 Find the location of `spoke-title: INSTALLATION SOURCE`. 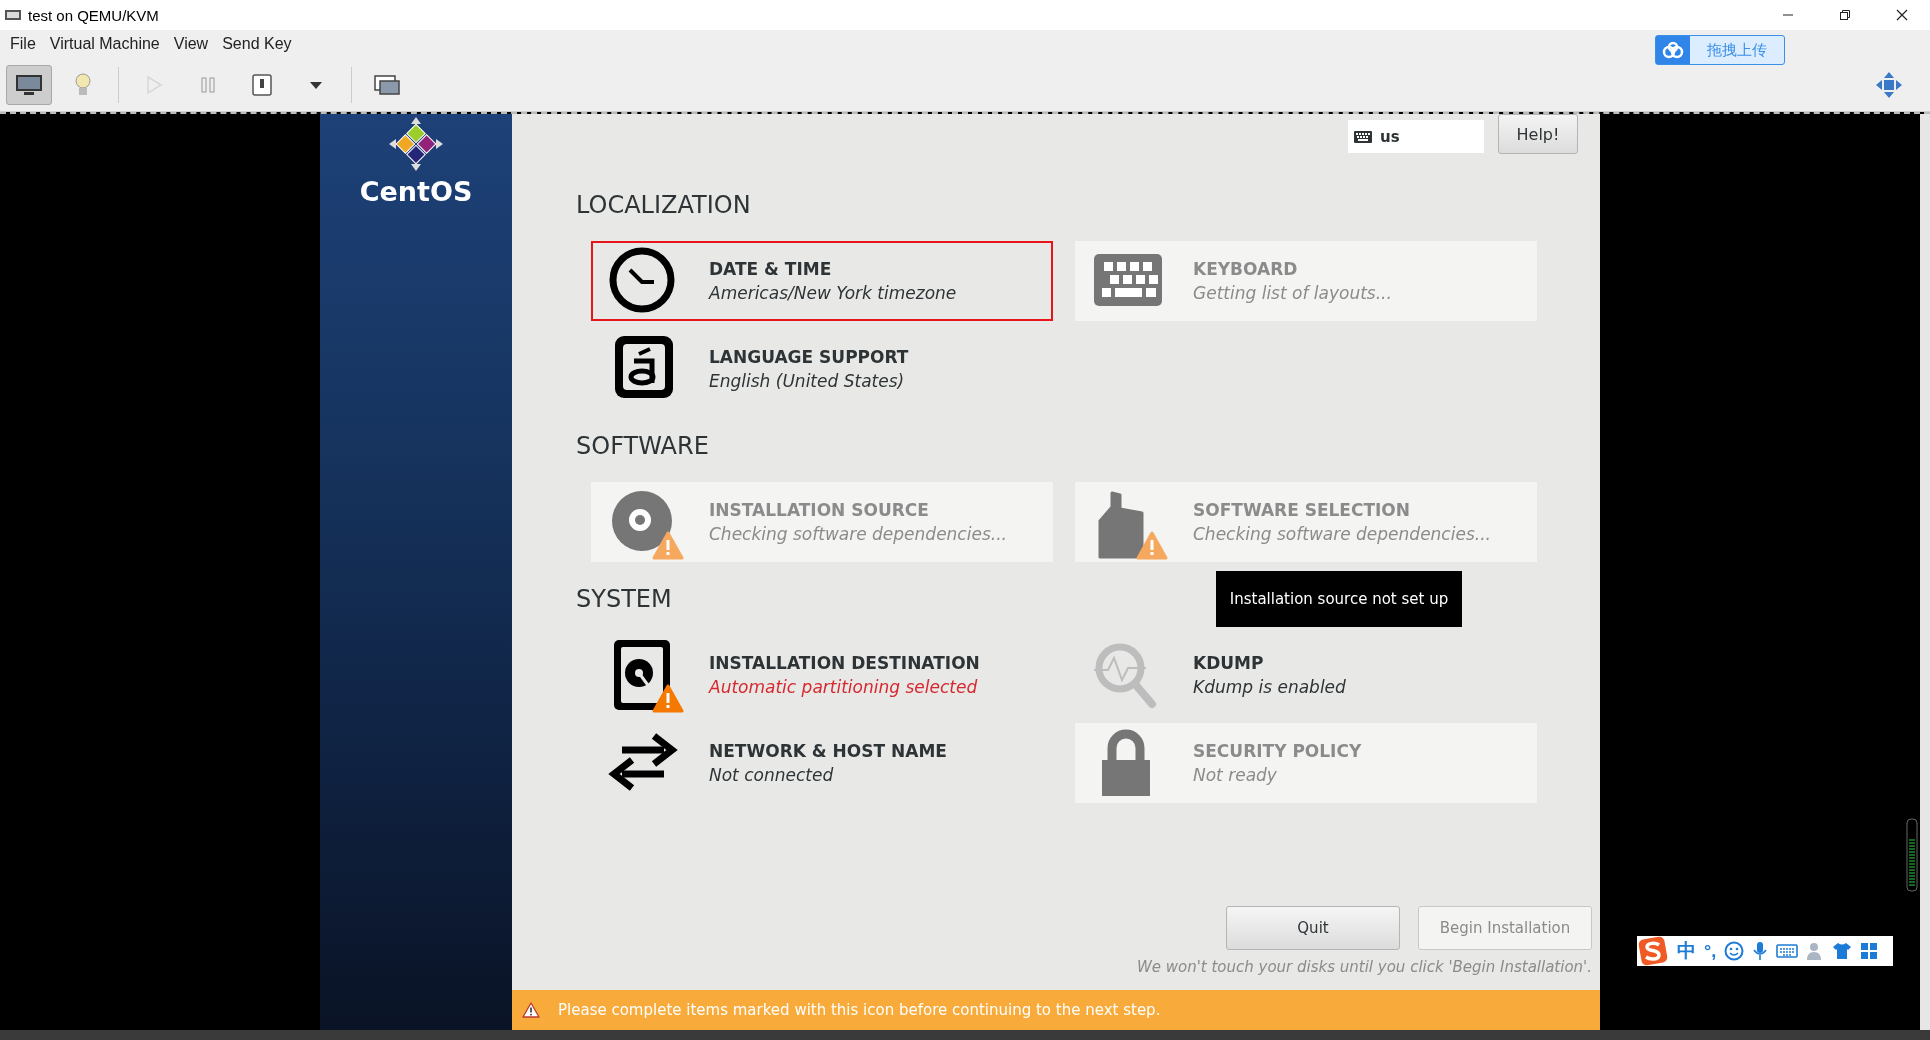

spoke-title: INSTALLATION SOURCE is located at coordinates (819, 510).